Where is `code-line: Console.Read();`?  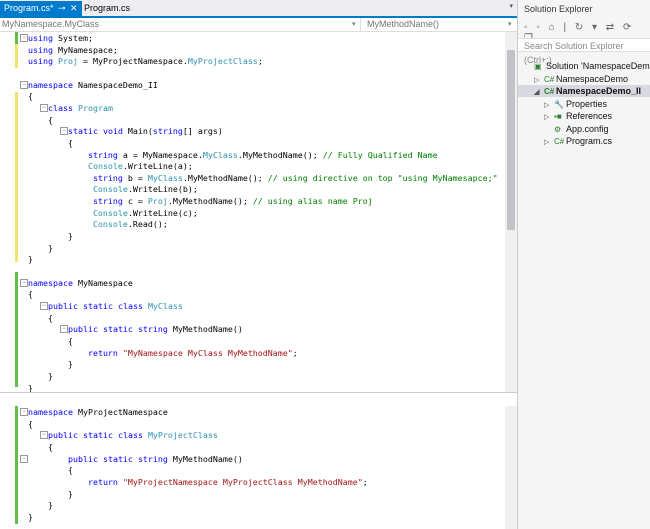 code-line: Console.Read(); is located at coordinates (98, 224).